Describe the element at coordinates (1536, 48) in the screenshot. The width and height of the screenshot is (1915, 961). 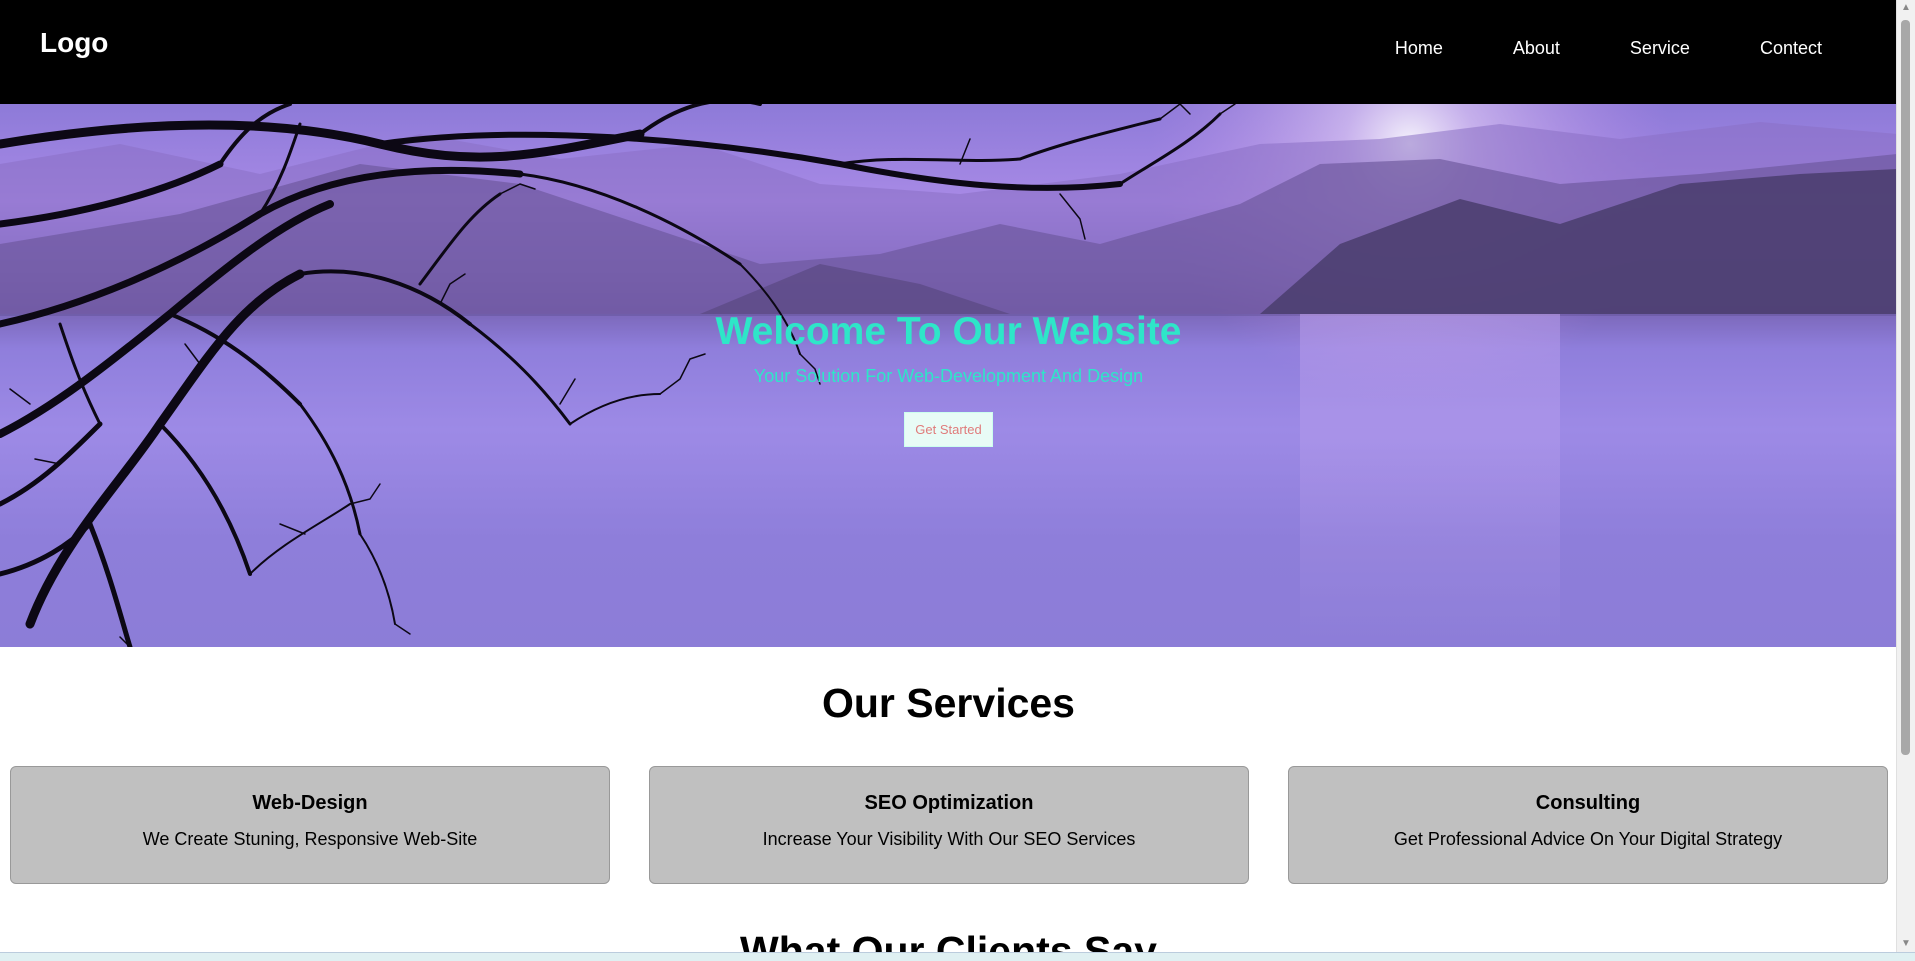
I see `nav-about-link: About` at that location.